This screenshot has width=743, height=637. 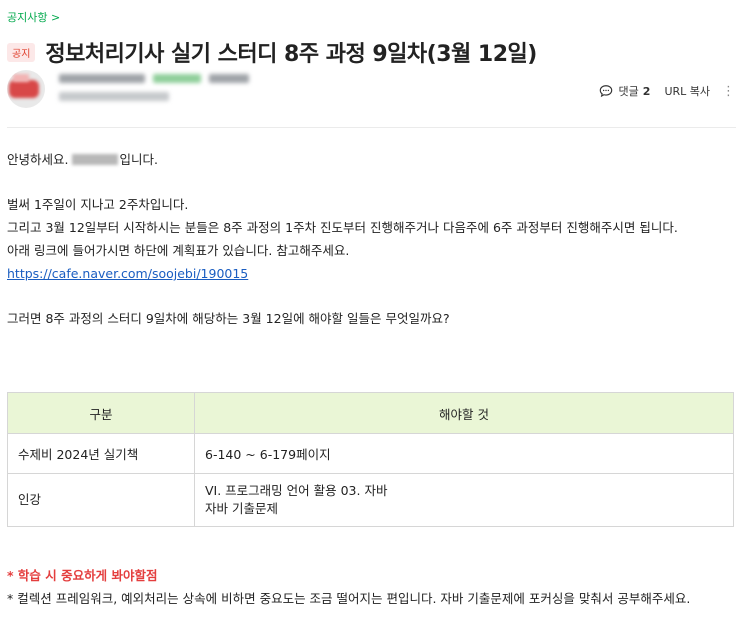 I want to click on notice-badge: 공지, so click(x=21, y=52).